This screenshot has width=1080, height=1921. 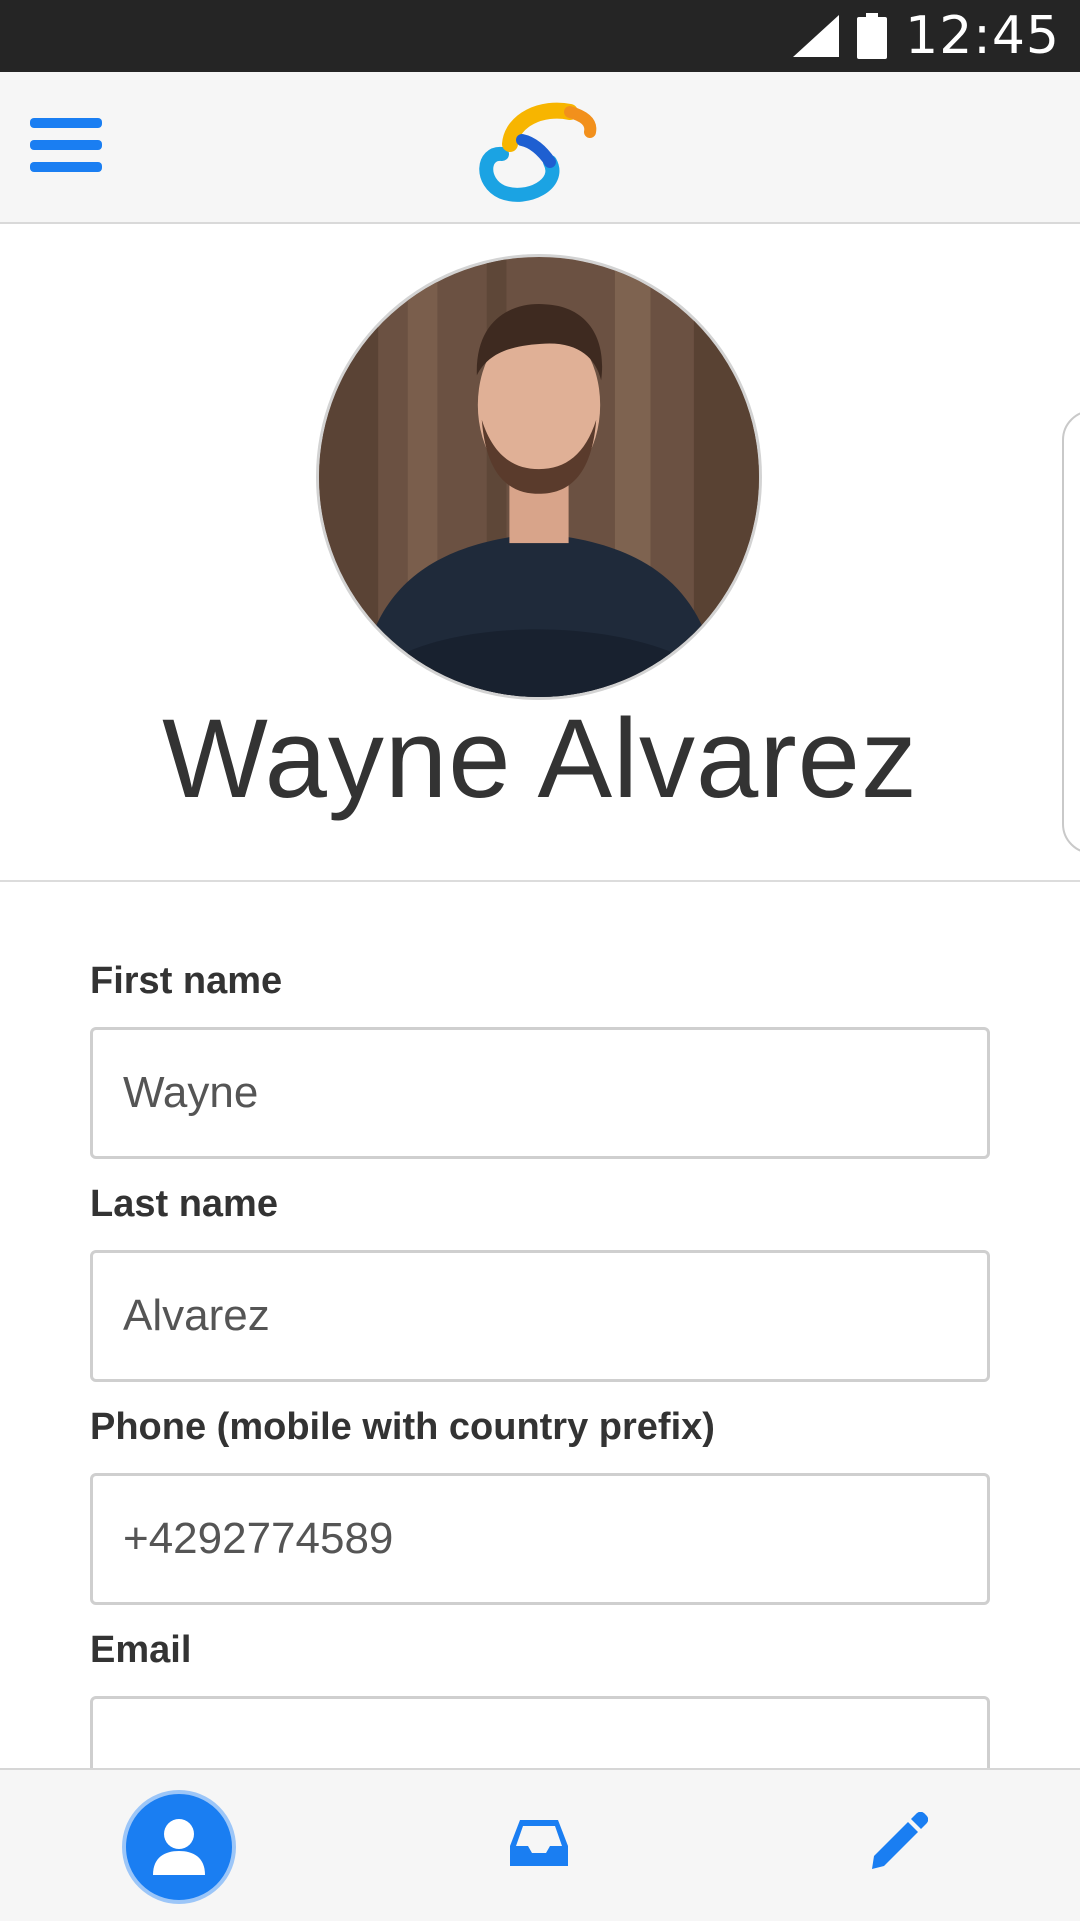 What do you see at coordinates (982, 36) in the screenshot?
I see `status-time: 12:45` at bounding box center [982, 36].